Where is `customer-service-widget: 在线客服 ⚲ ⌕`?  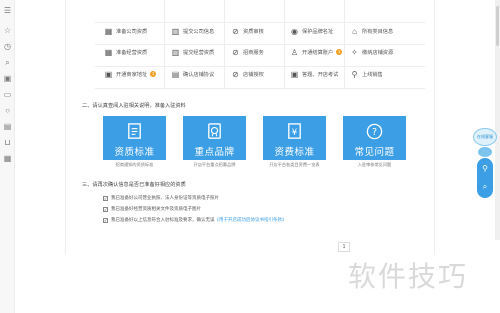
customer-service-widget: 在线客服 ⚲ ⌕ is located at coordinates (485, 164).